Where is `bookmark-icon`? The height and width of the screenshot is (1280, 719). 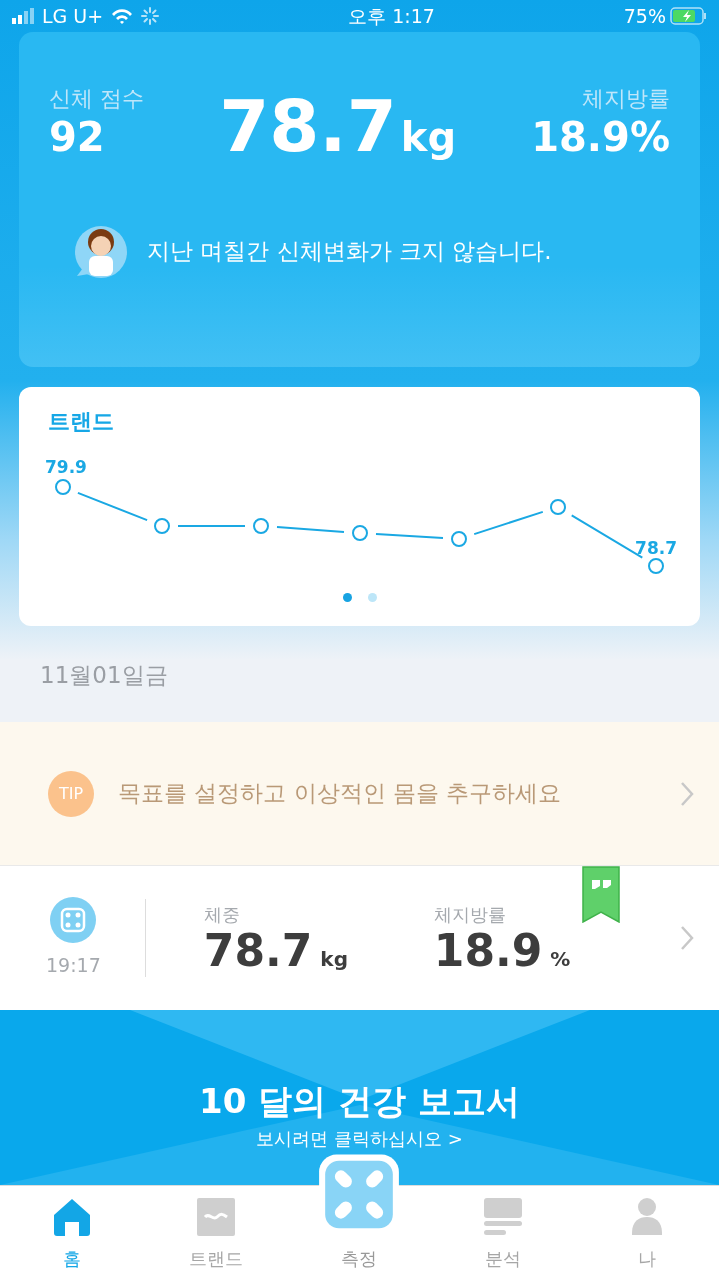 bookmark-icon is located at coordinates (601, 894).